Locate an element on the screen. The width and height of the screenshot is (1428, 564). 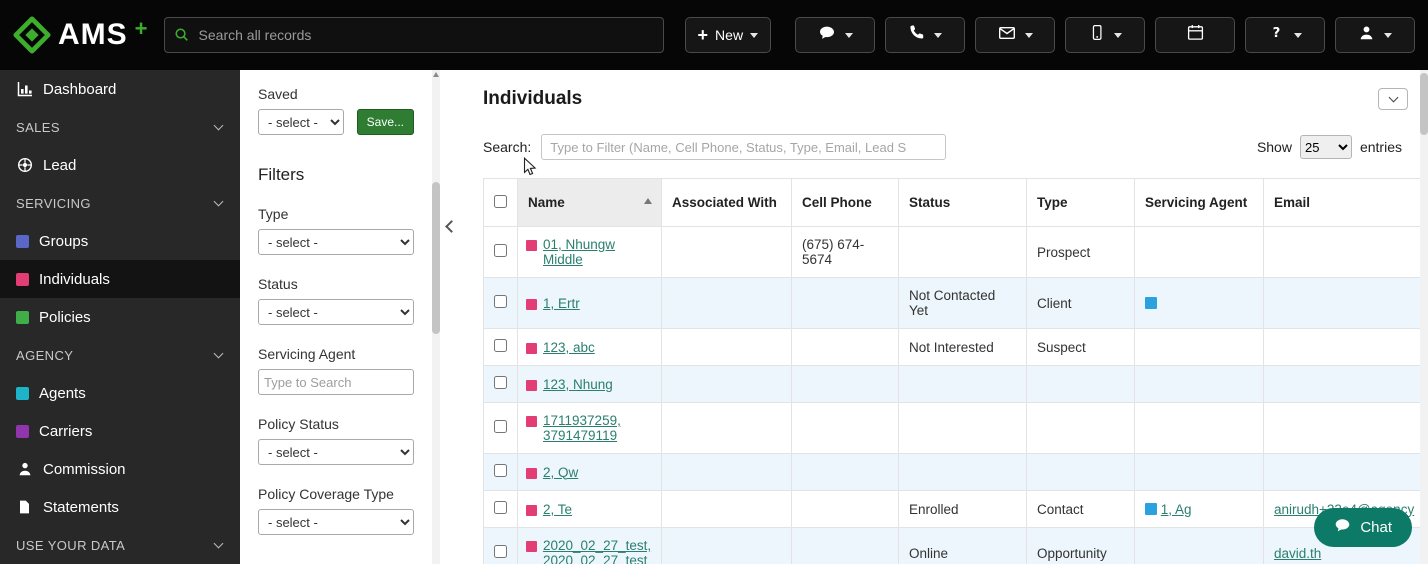
window-scrollbar-thumb is located at coordinates (1424, 104).